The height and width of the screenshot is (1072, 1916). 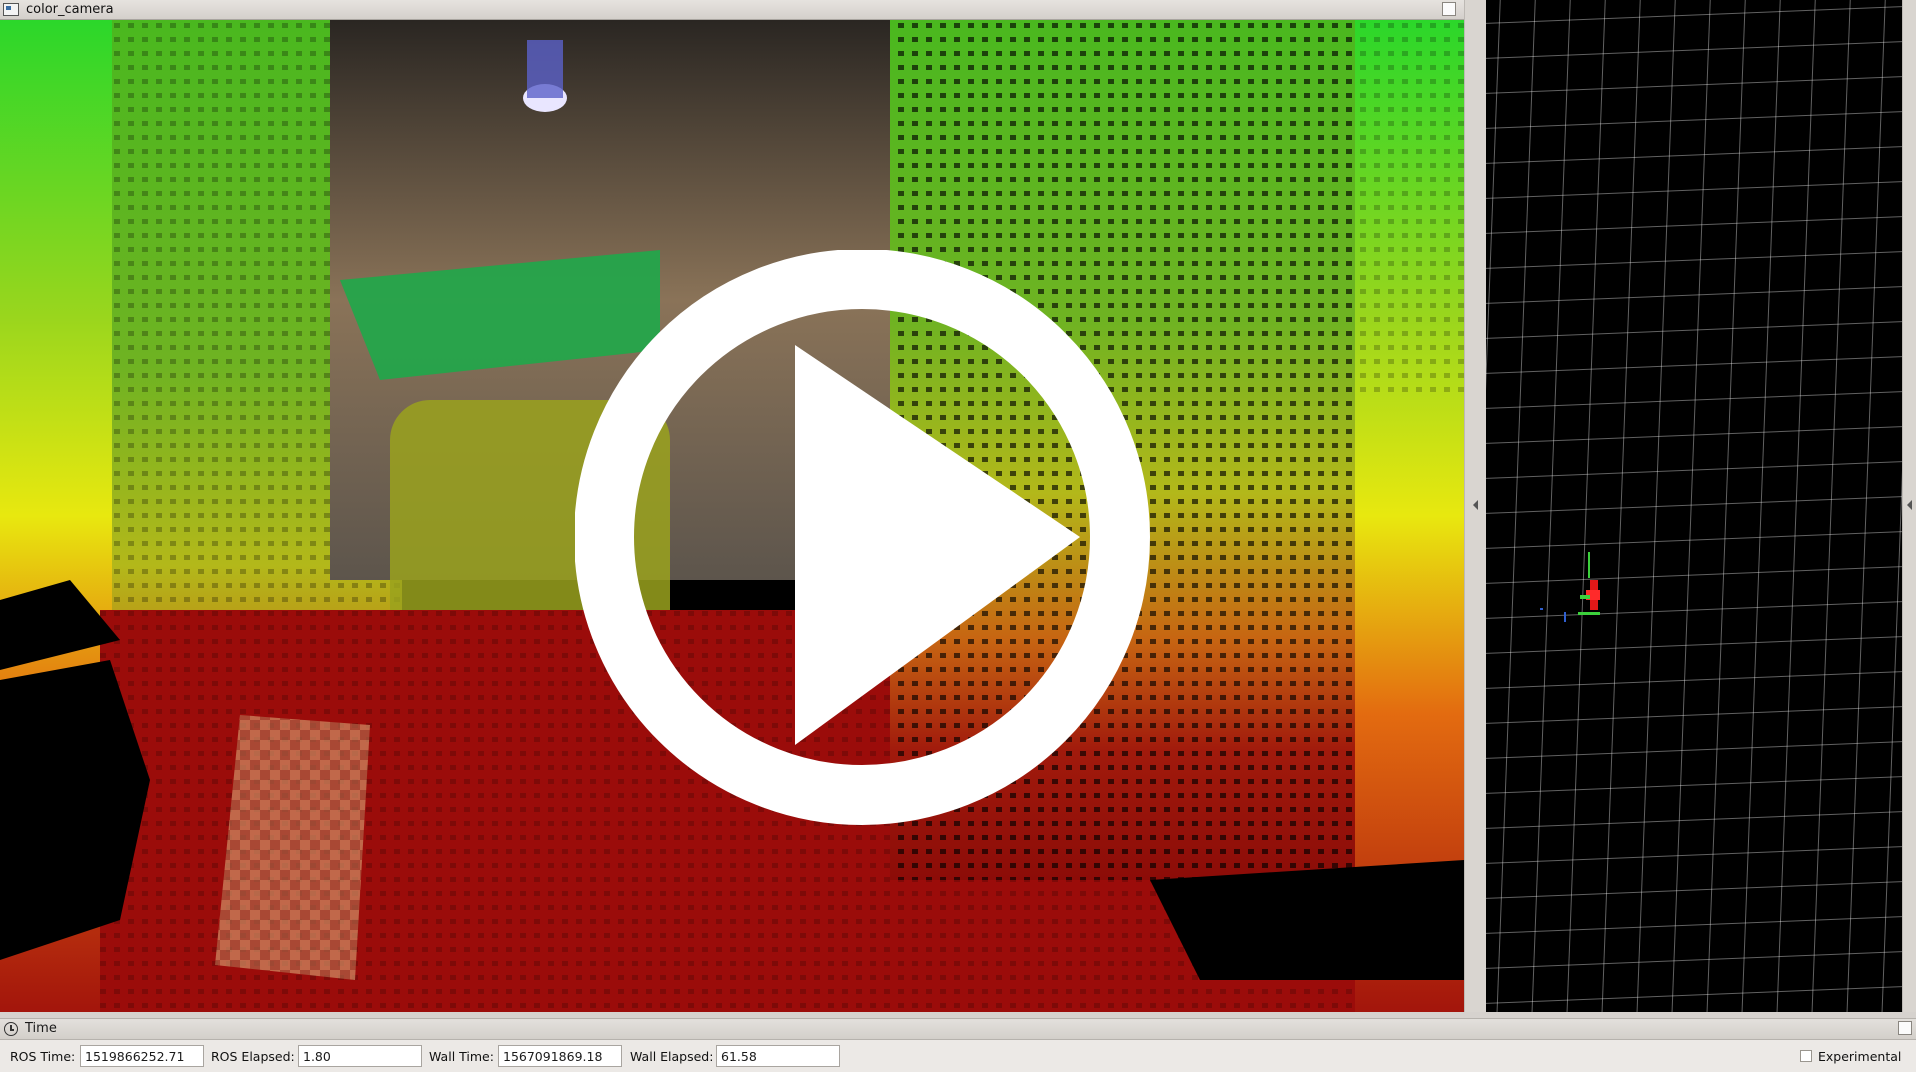 What do you see at coordinates (41, 1028) in the screenshot?
I see `time-panel-title: Time` at bounding box center [41, 1028].